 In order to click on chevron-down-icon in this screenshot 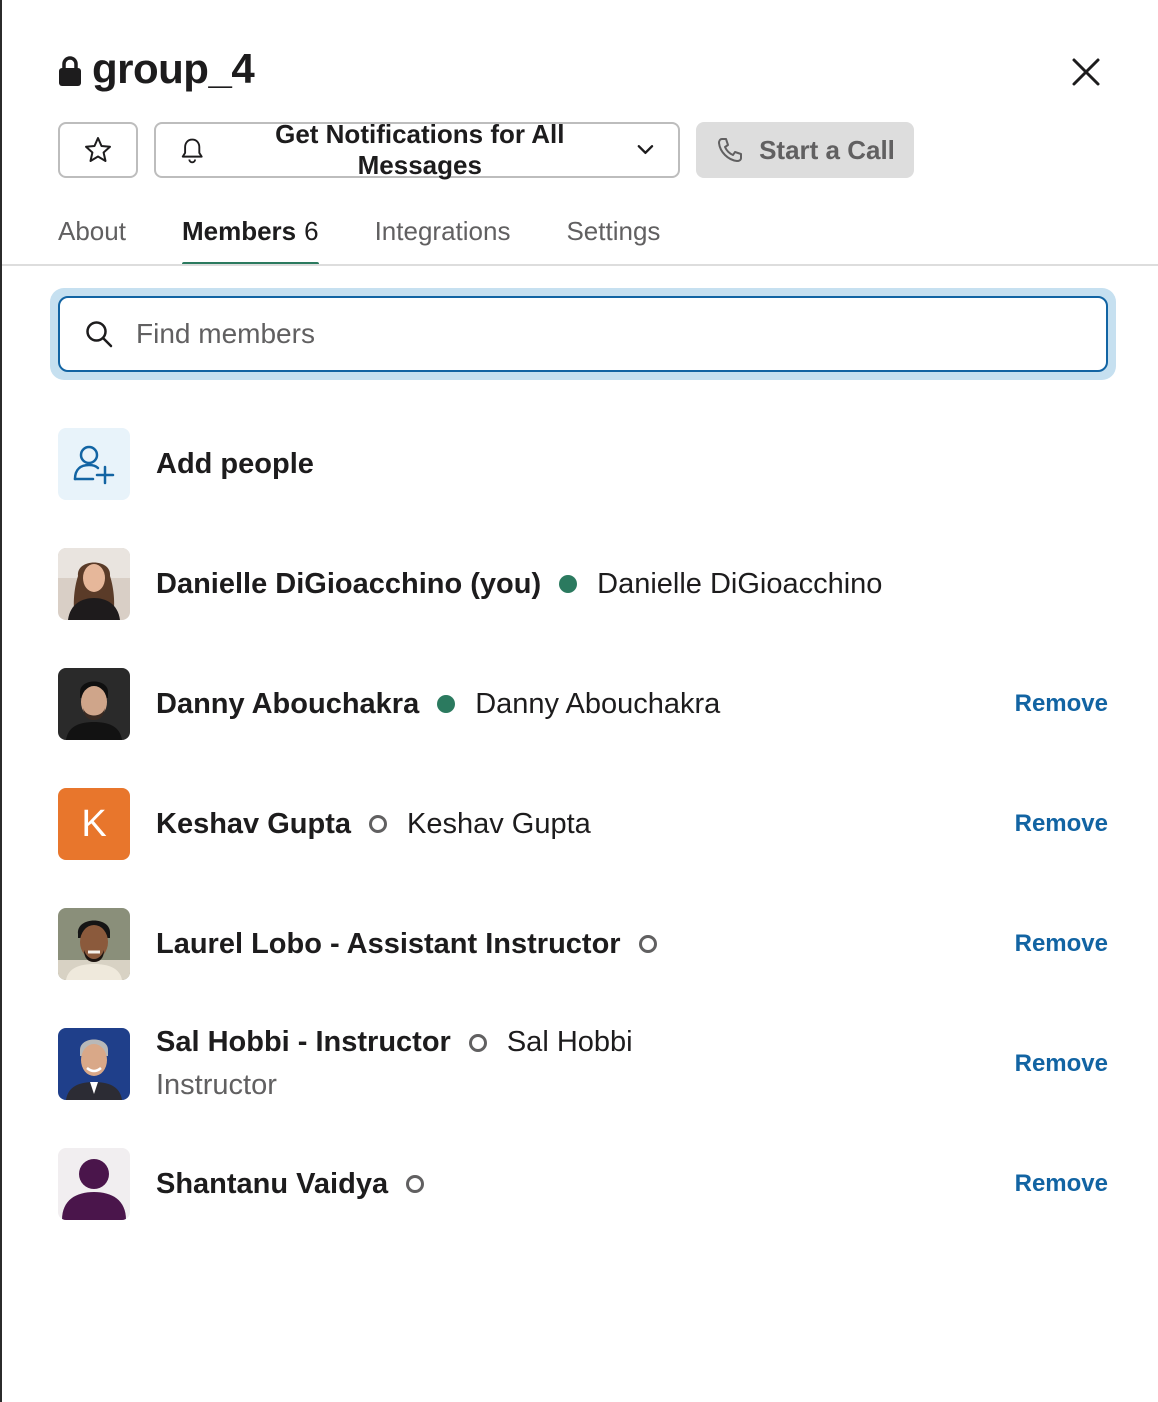, I will do `click(645, 150)`.